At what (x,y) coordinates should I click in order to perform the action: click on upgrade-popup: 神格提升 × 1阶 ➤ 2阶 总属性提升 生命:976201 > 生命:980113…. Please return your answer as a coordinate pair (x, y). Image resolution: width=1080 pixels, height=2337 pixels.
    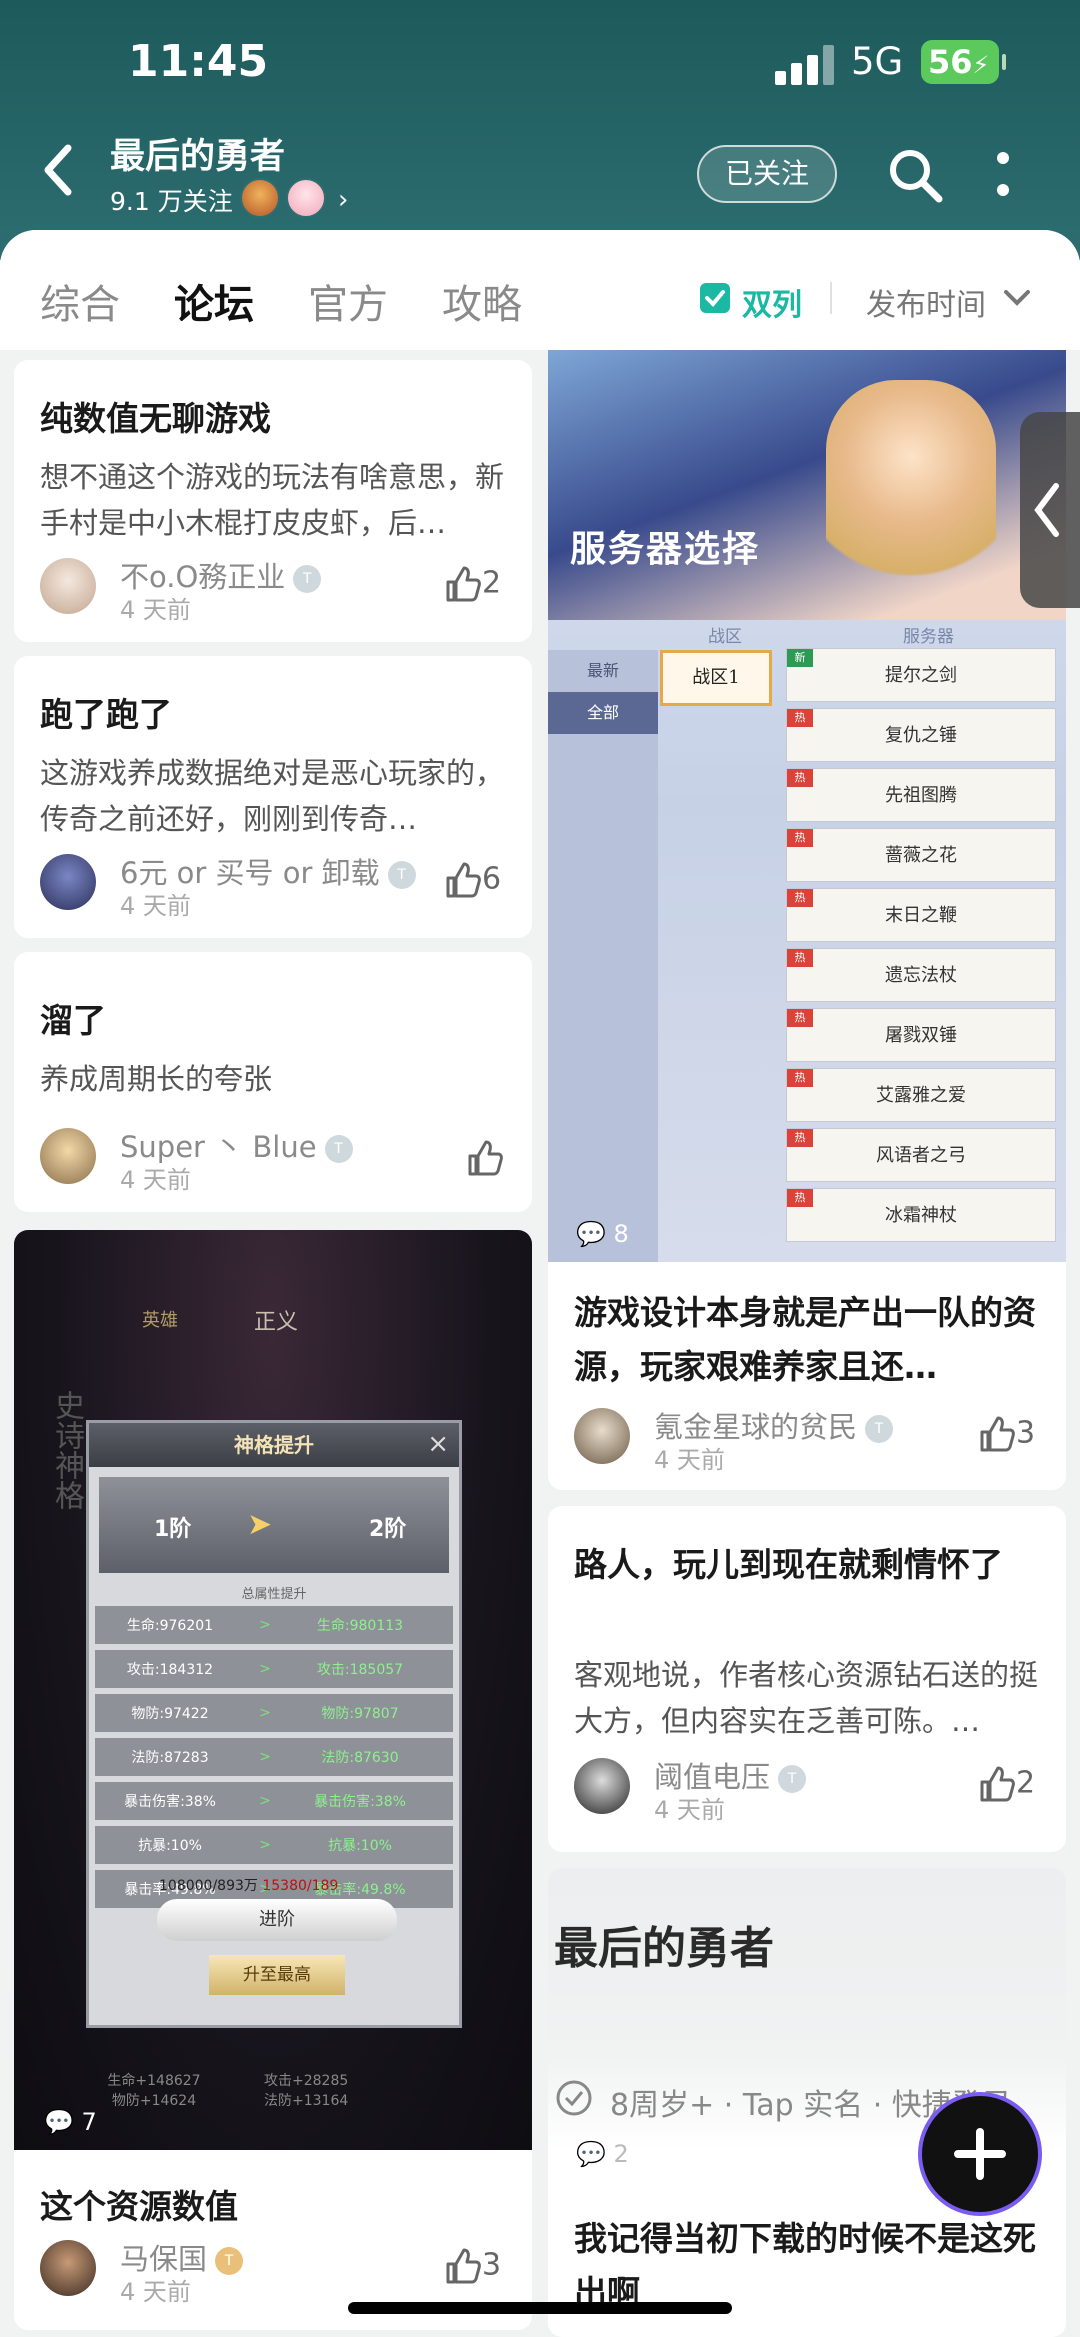
    Looking at the image, I should click on (274, 1724).